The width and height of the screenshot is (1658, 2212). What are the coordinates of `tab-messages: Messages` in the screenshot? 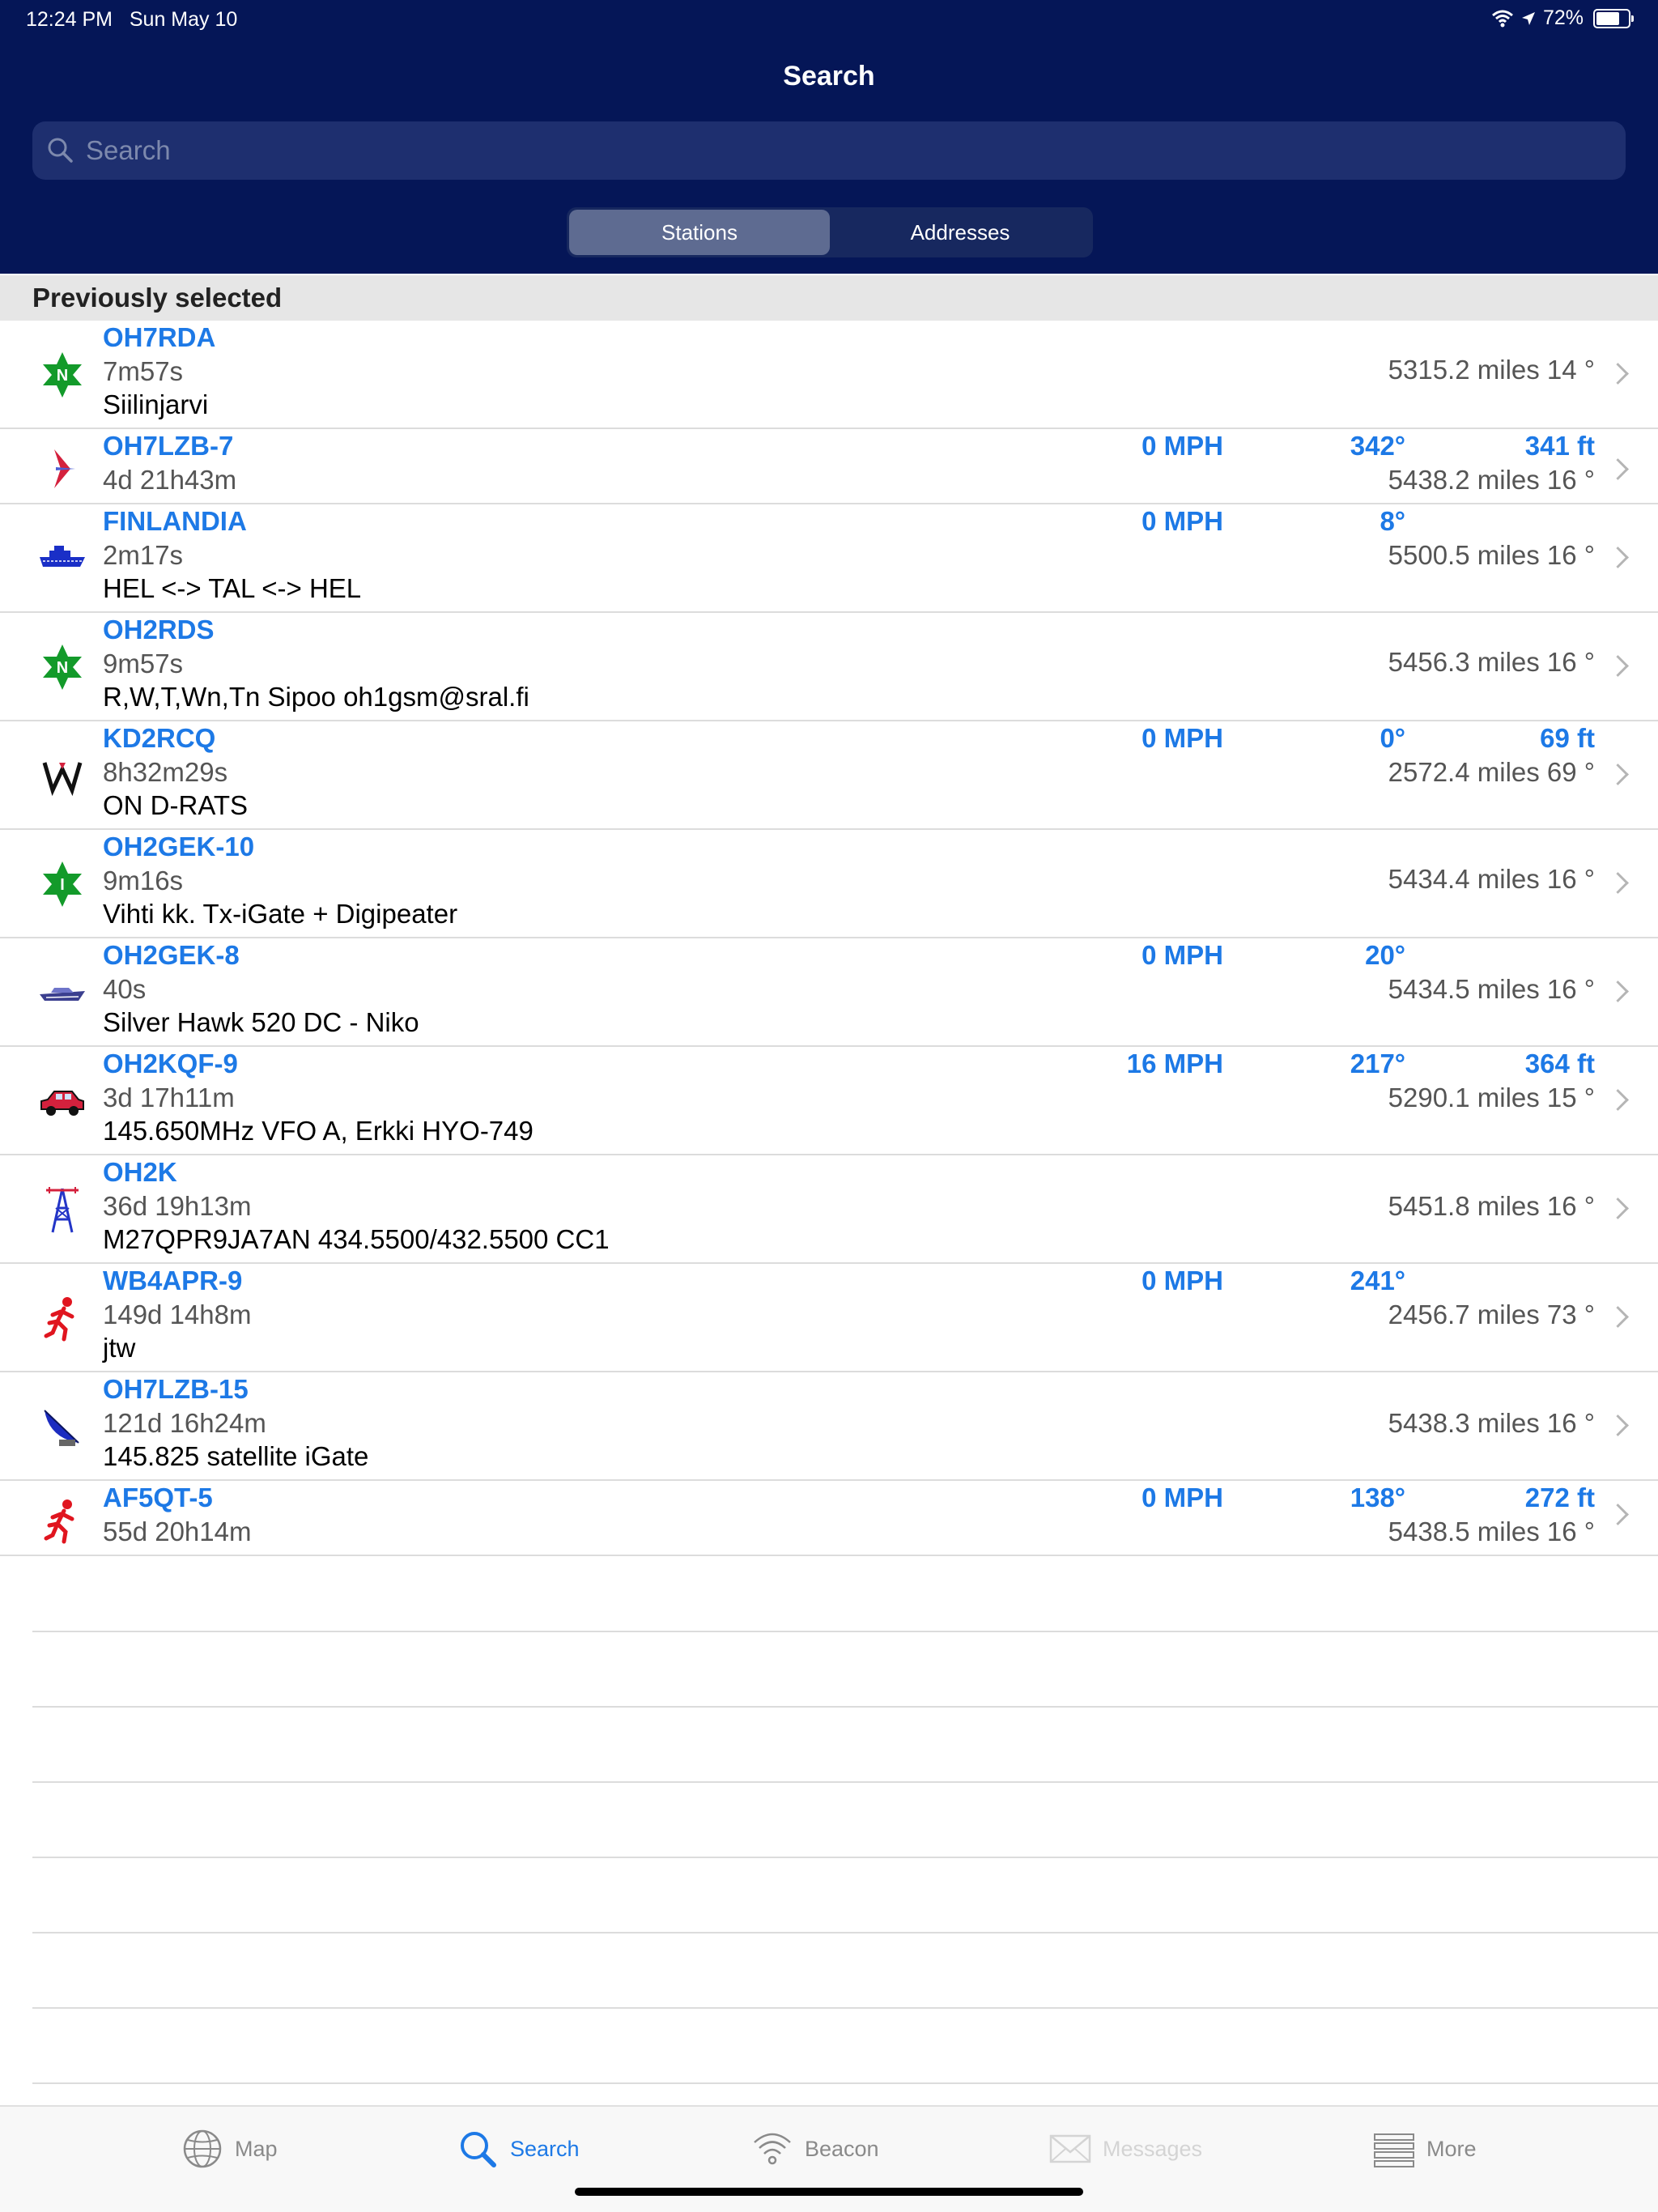 It's located at (1125, 2149).